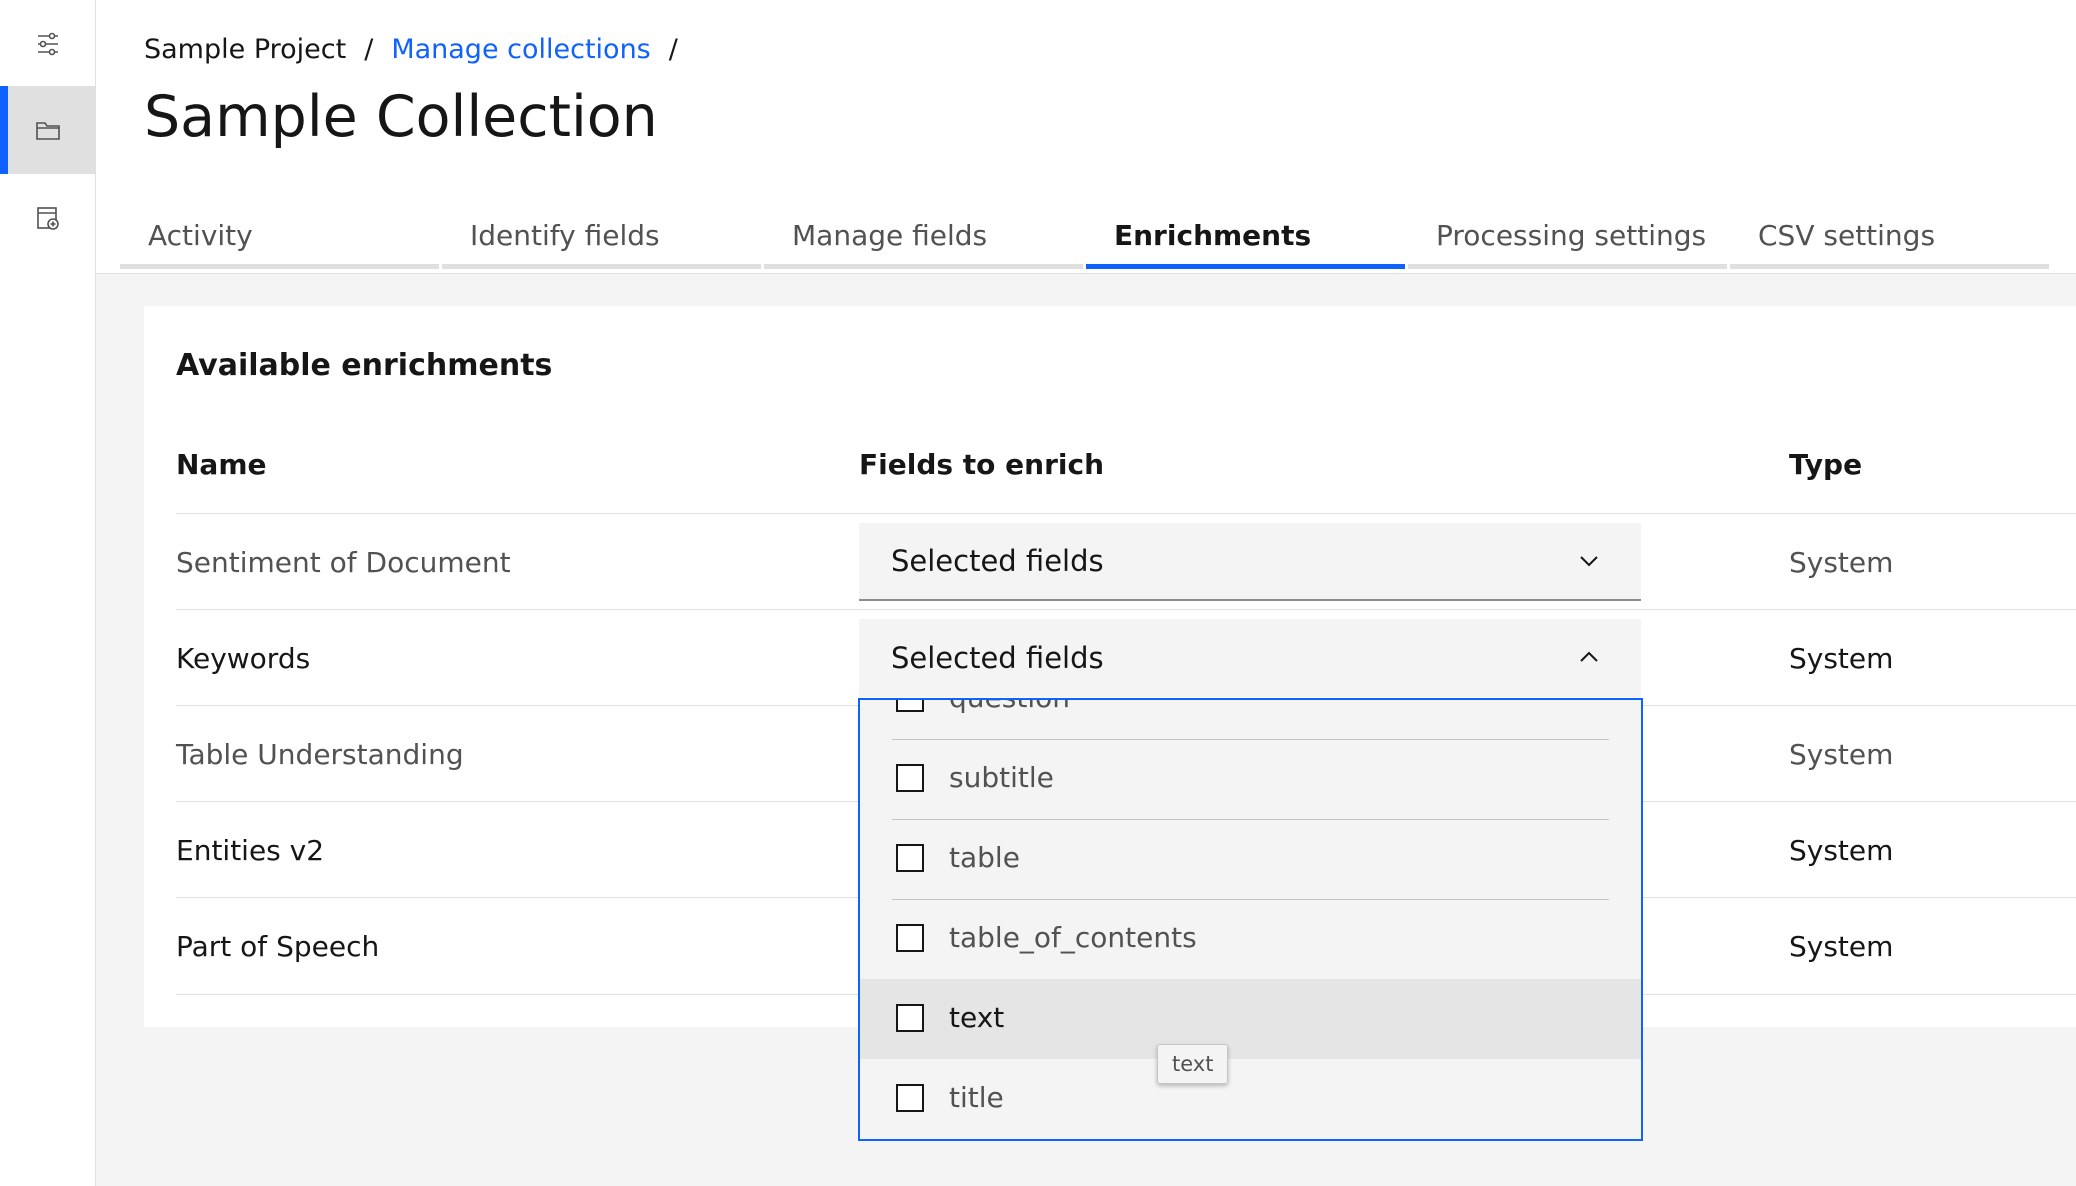  What do you see at coordinates (1001, 777) in the screenshot?
I see `option-label: subtitle` at bounding box center [1001, 777].